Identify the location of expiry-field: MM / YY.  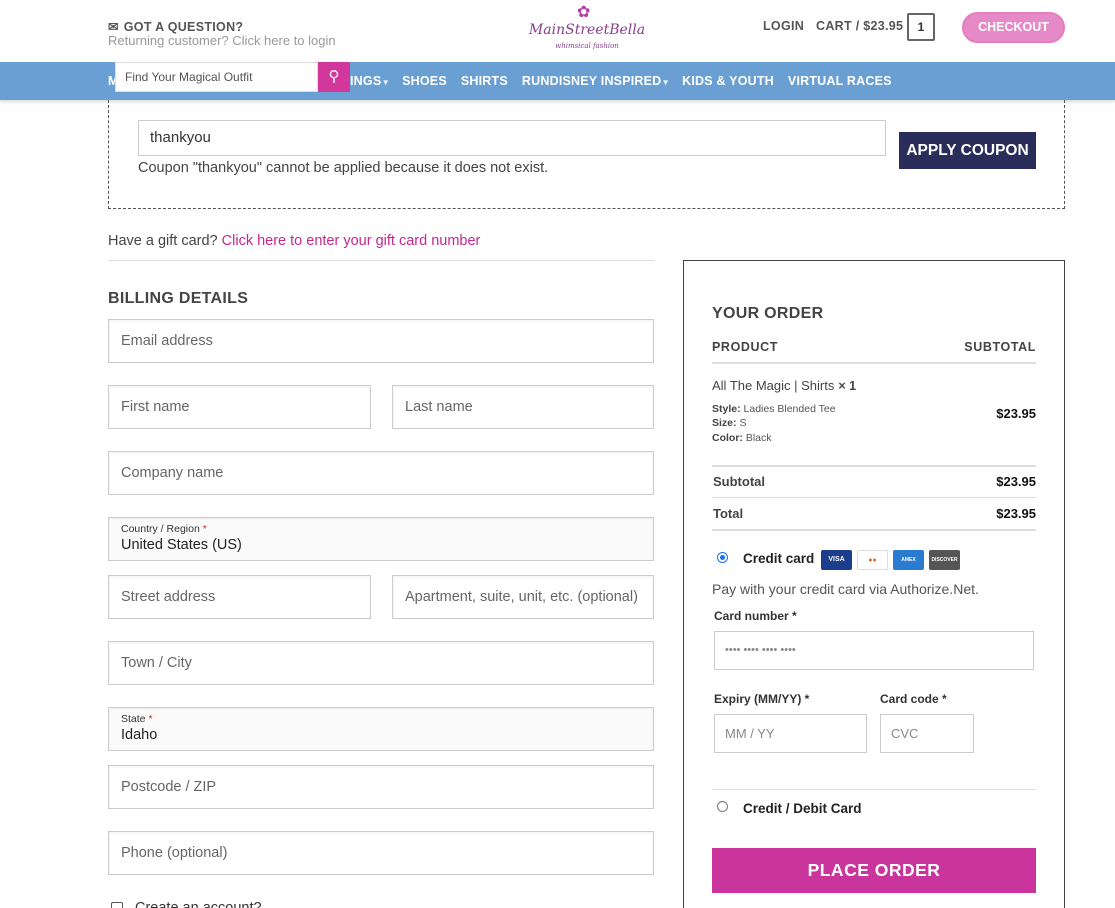
(790, 733).